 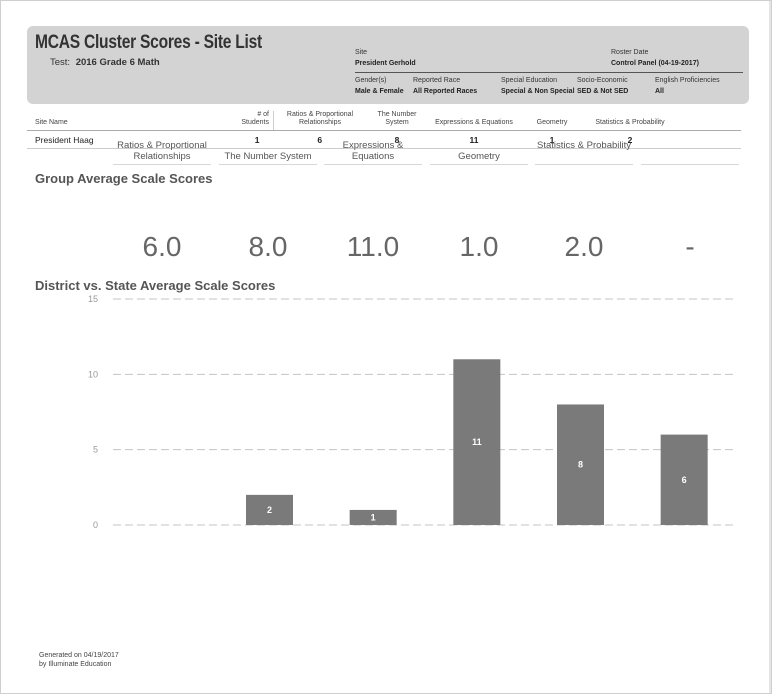 What do you see at coordinates (474, 139) in the screenshot?
I see `cell-expressions: 11` at bounding box center [474, 139].